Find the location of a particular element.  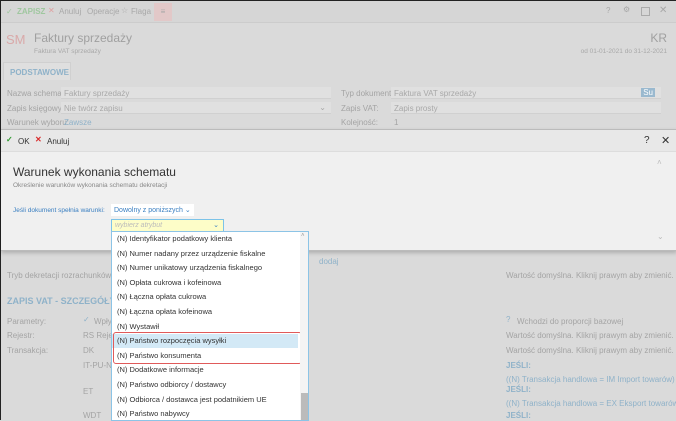

name-field: Faktury sprzedaży is located at coordinates (196, 93).